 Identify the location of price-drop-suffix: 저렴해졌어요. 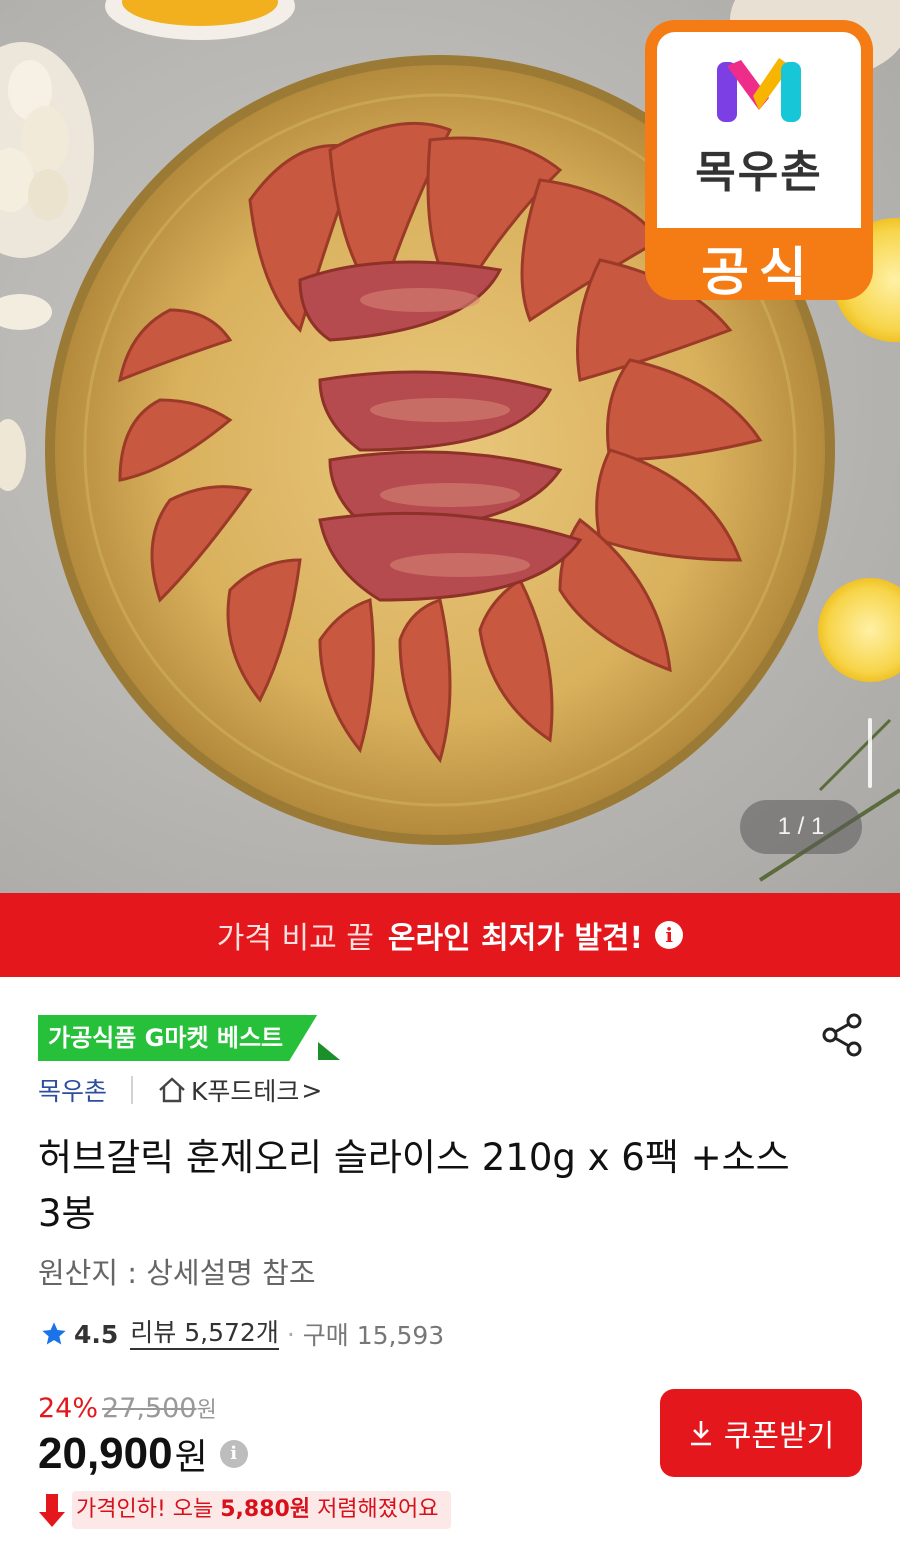
(374, 1509).